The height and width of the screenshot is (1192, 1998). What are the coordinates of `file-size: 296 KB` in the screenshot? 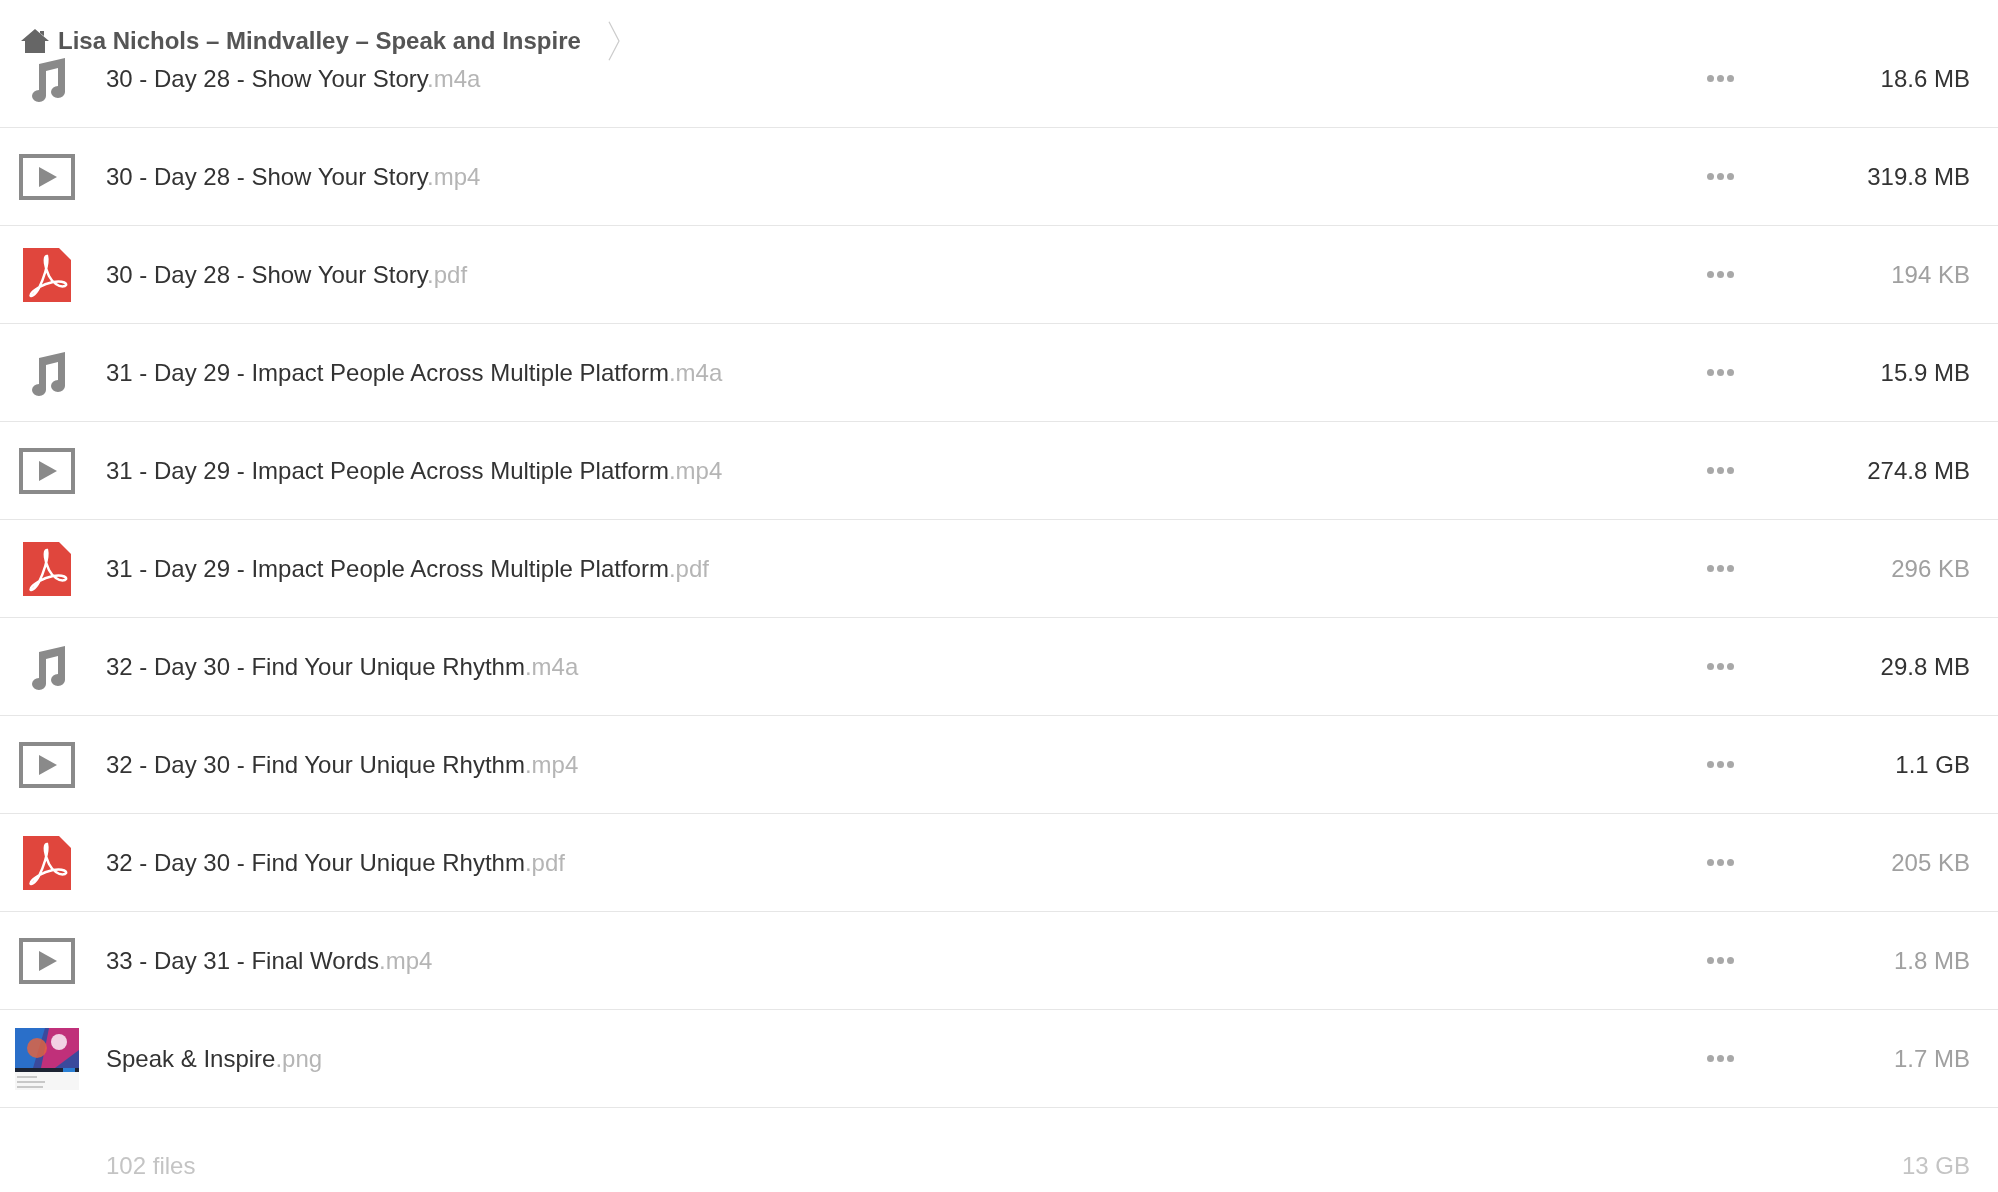 It's located at (1930, 568).